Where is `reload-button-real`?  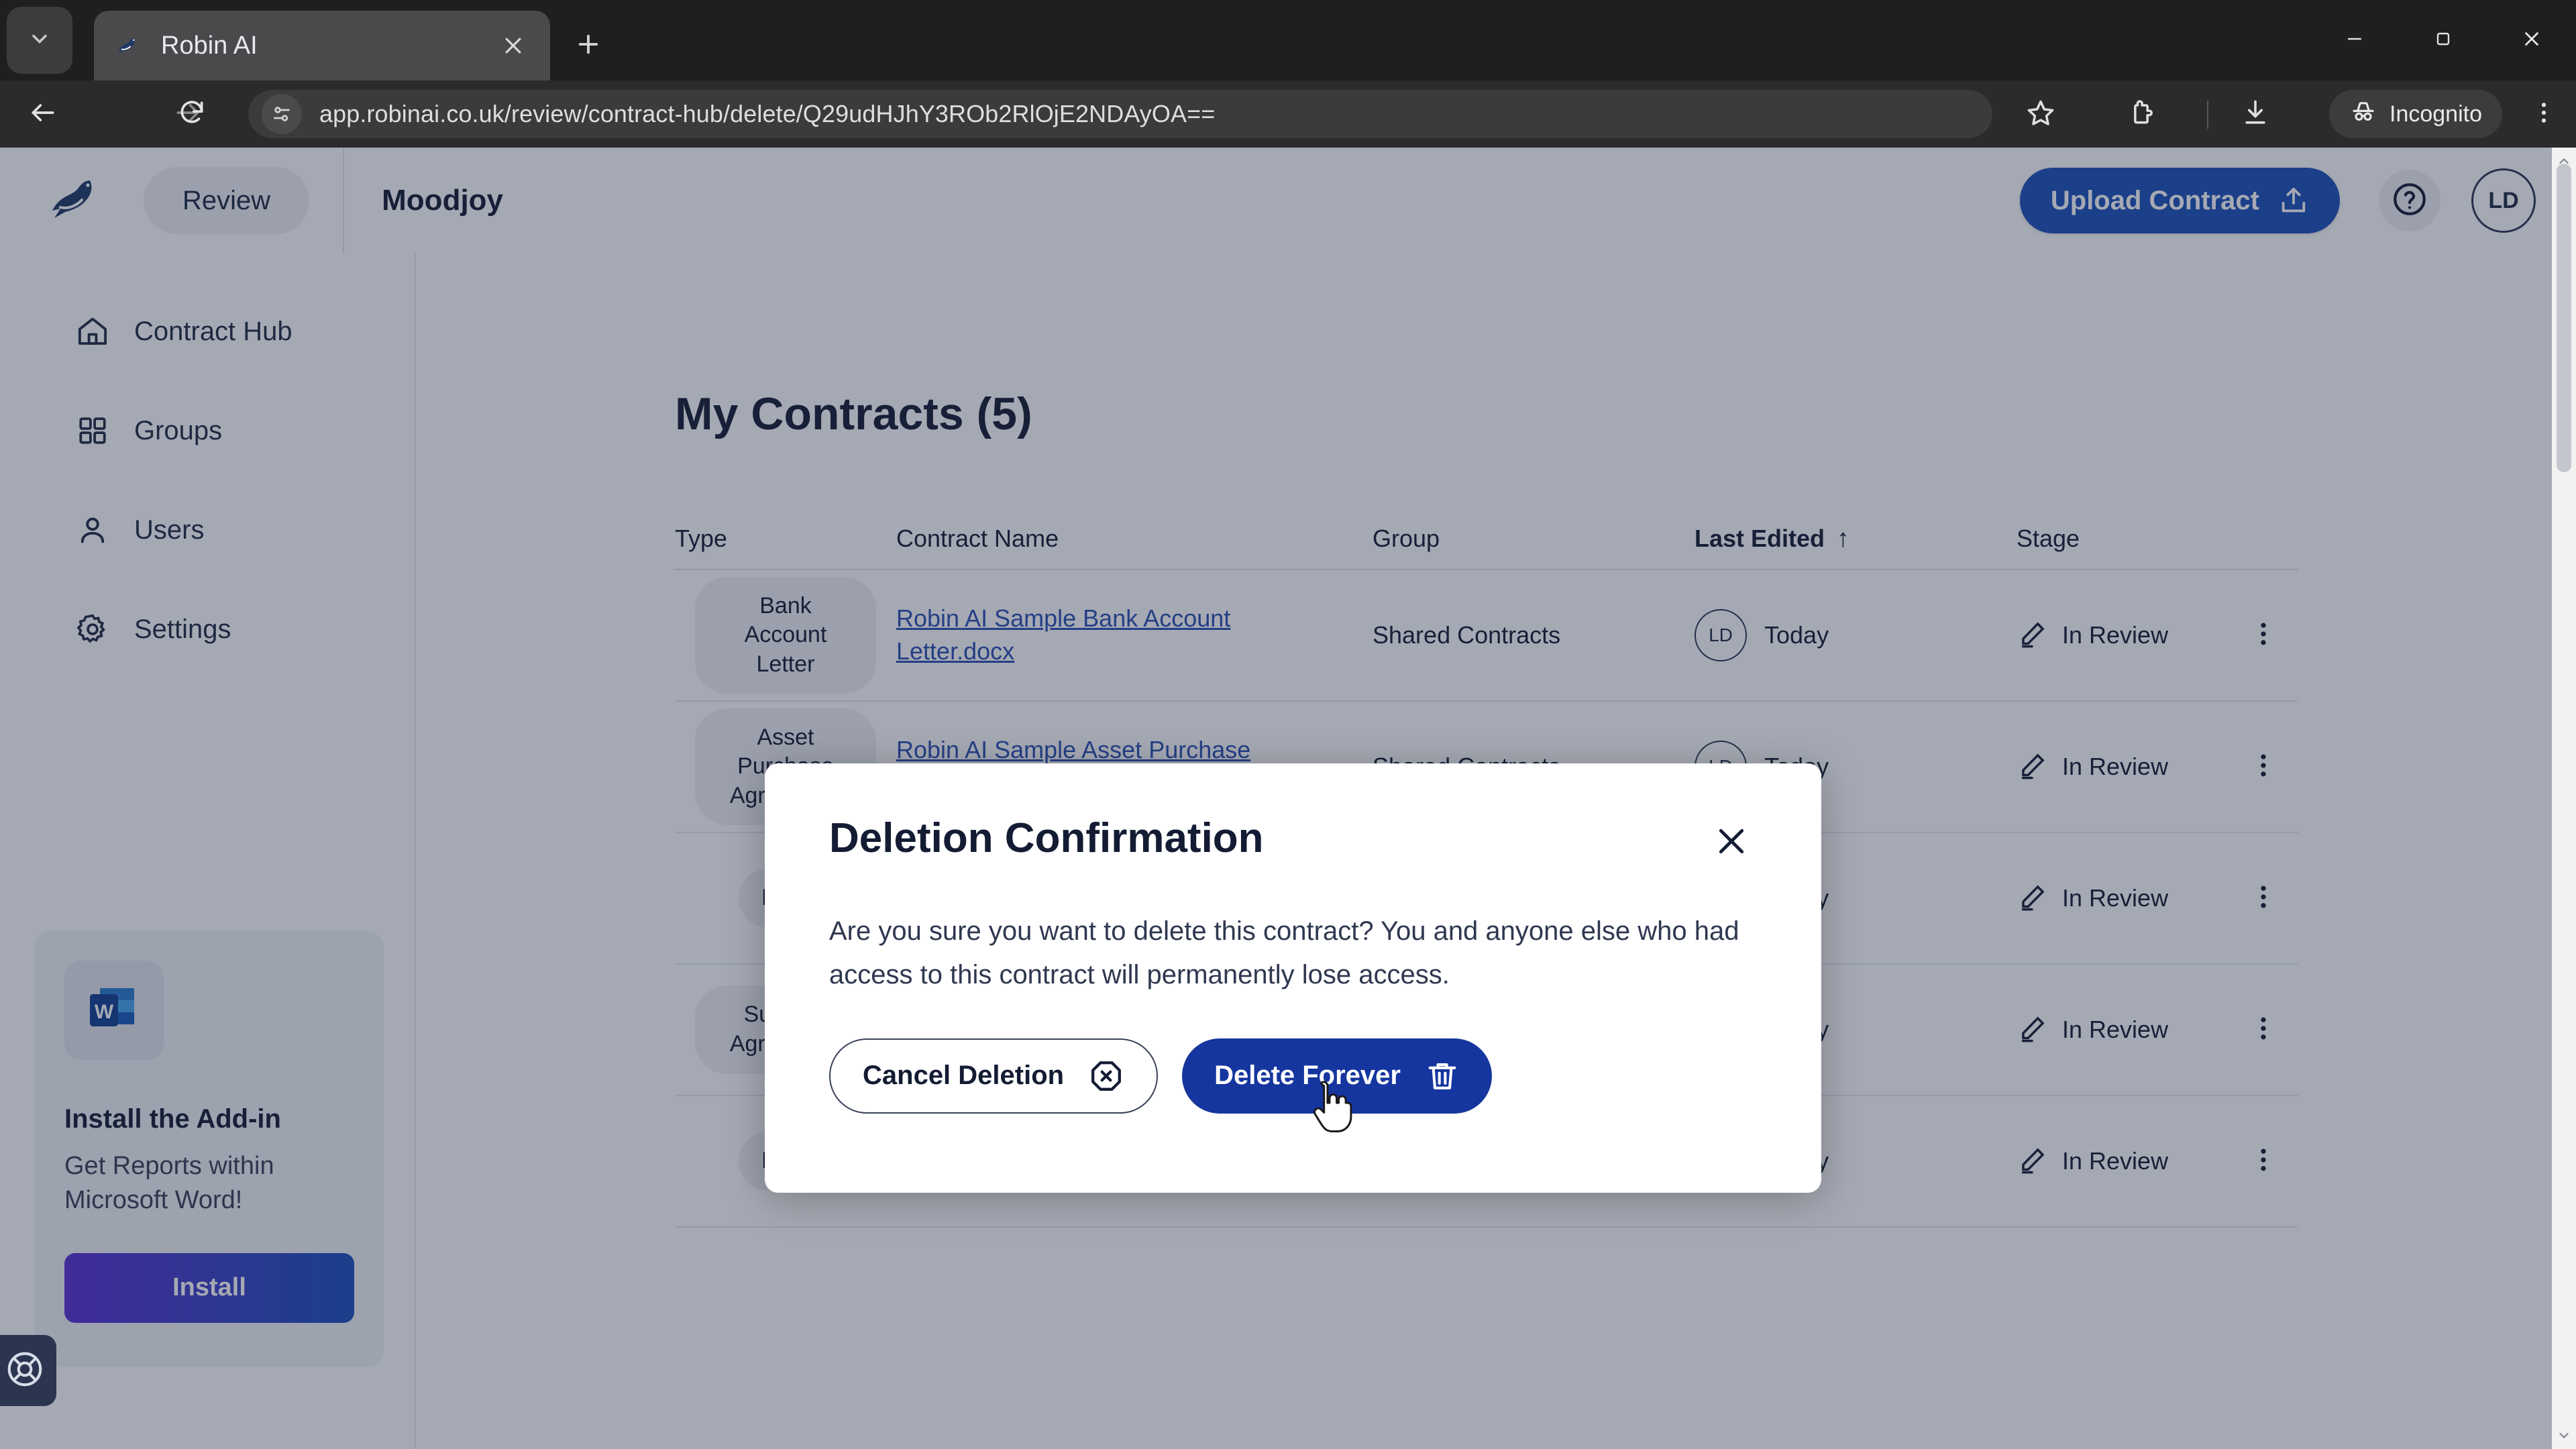
reload-button-real is located at coordinates (191, 114).